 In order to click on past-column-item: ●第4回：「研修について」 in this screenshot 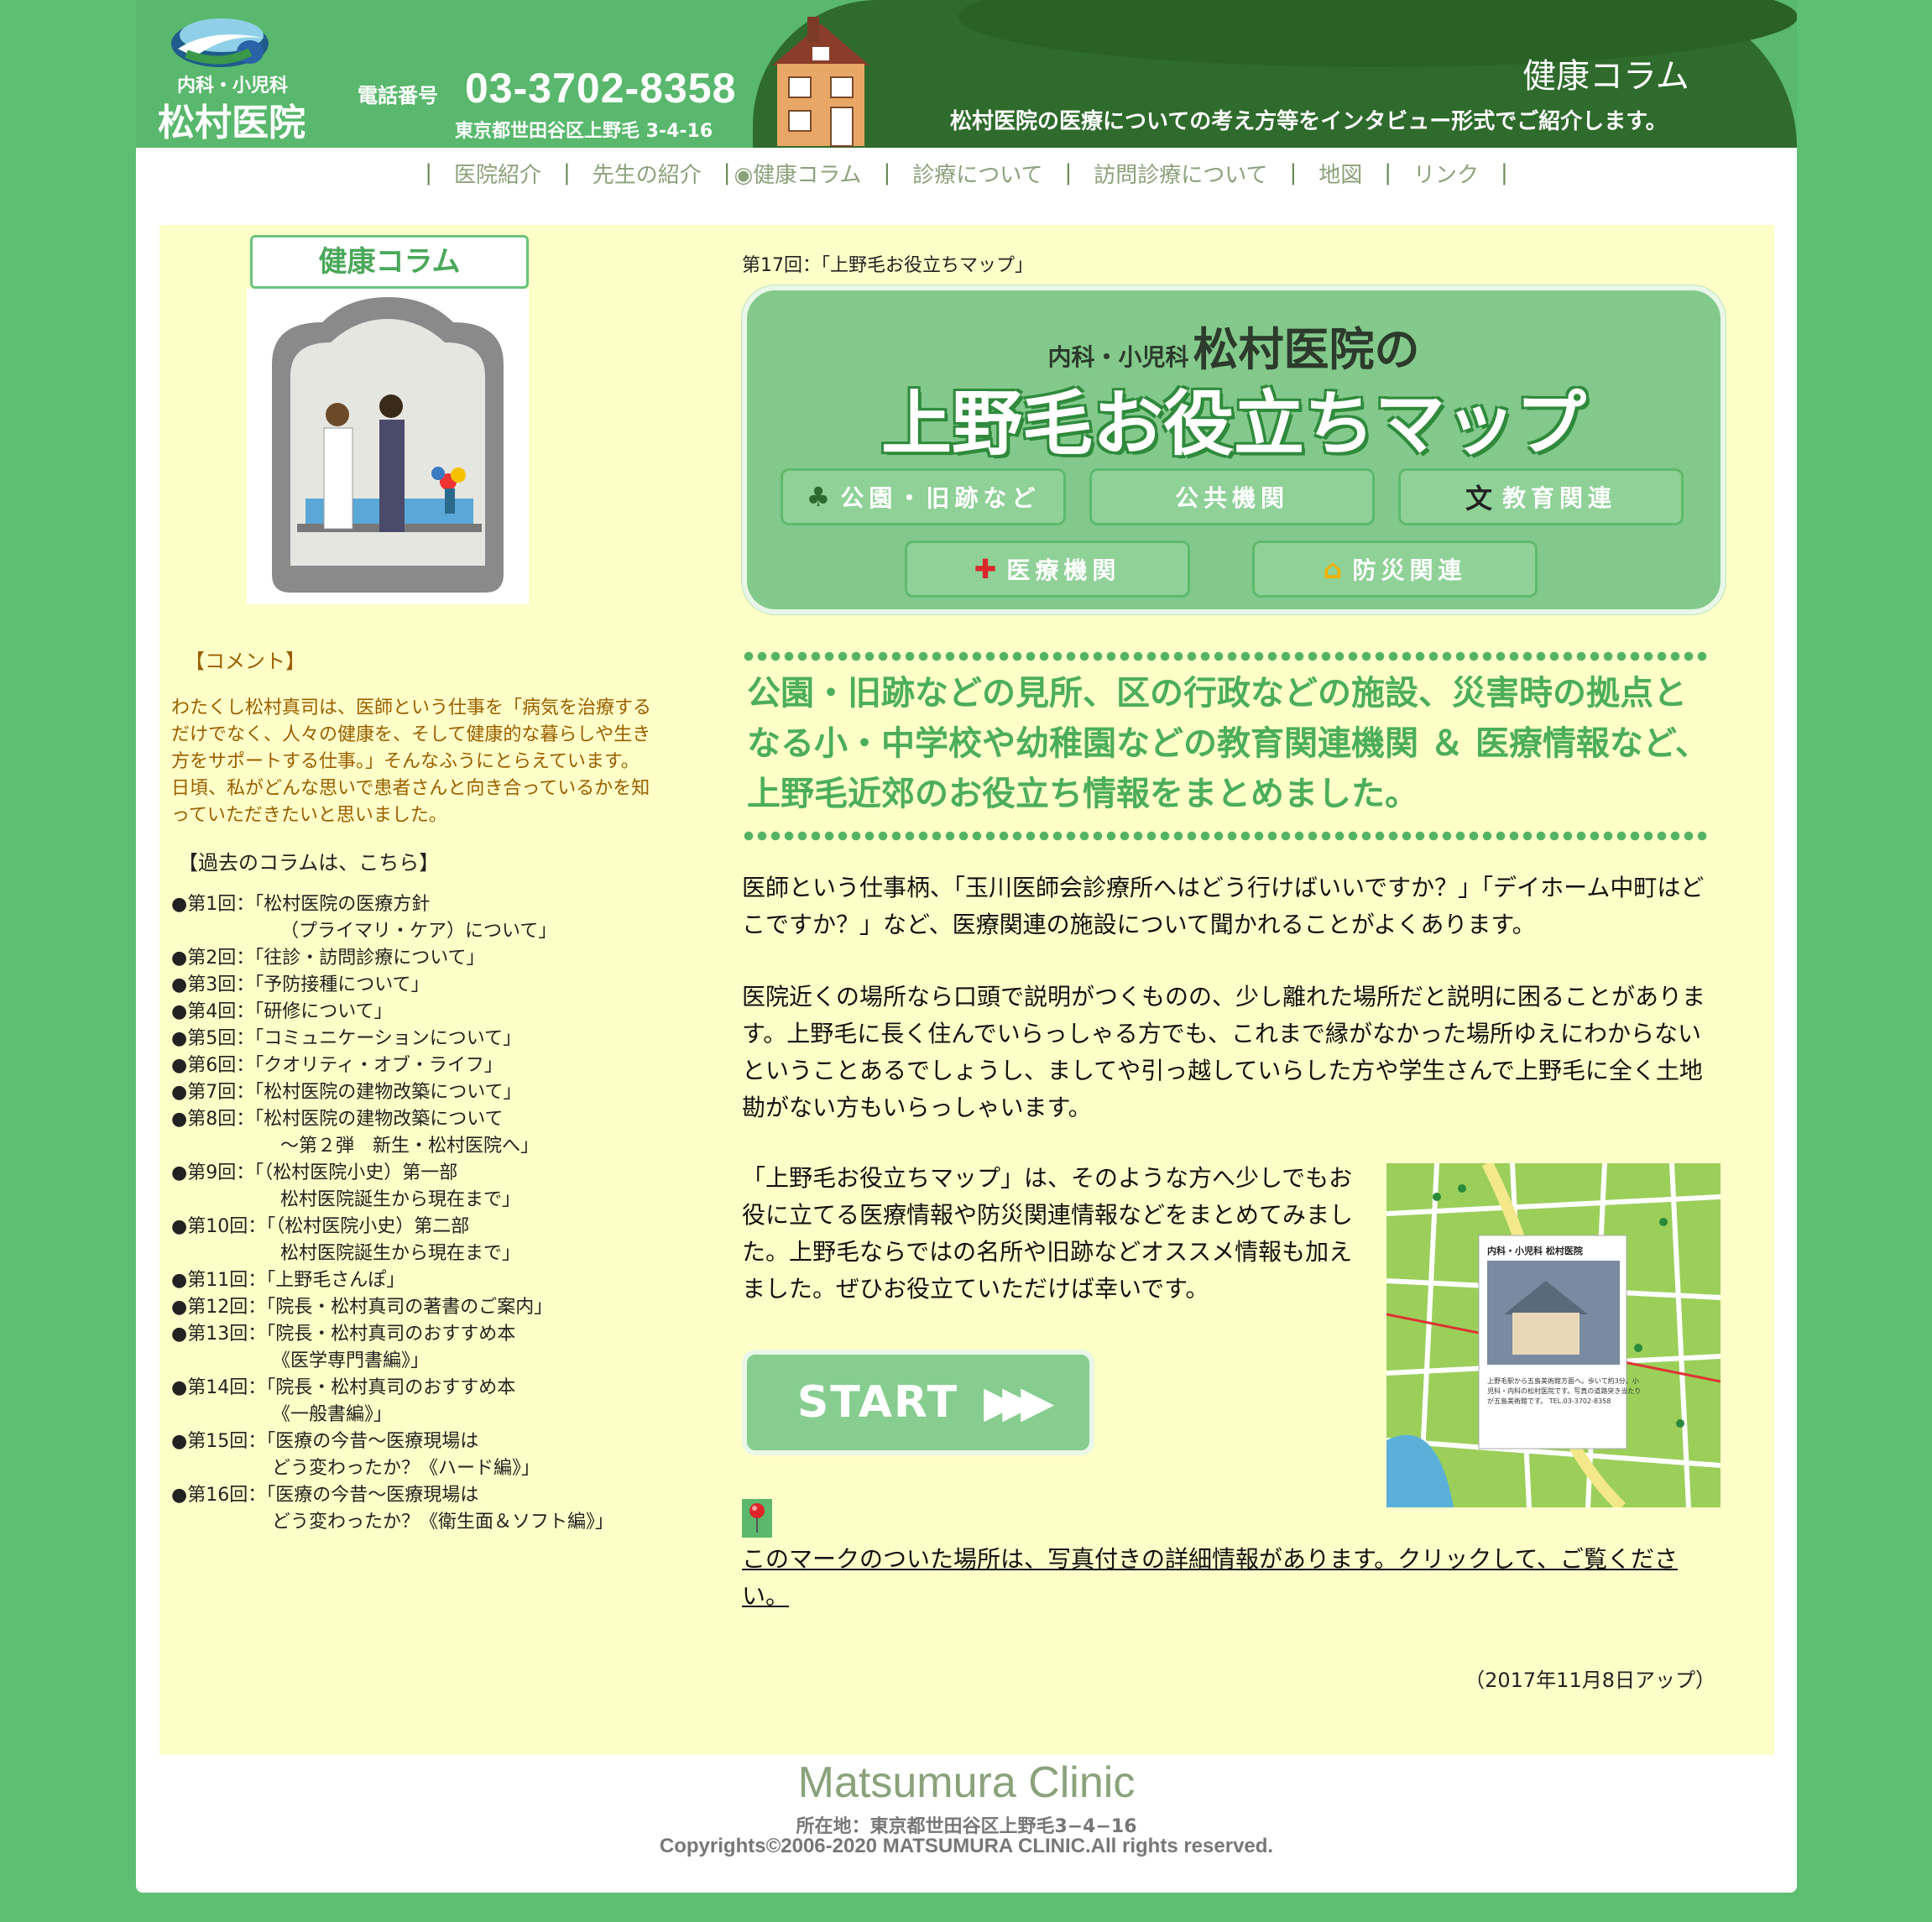, I will do `click(431, 1012)`.